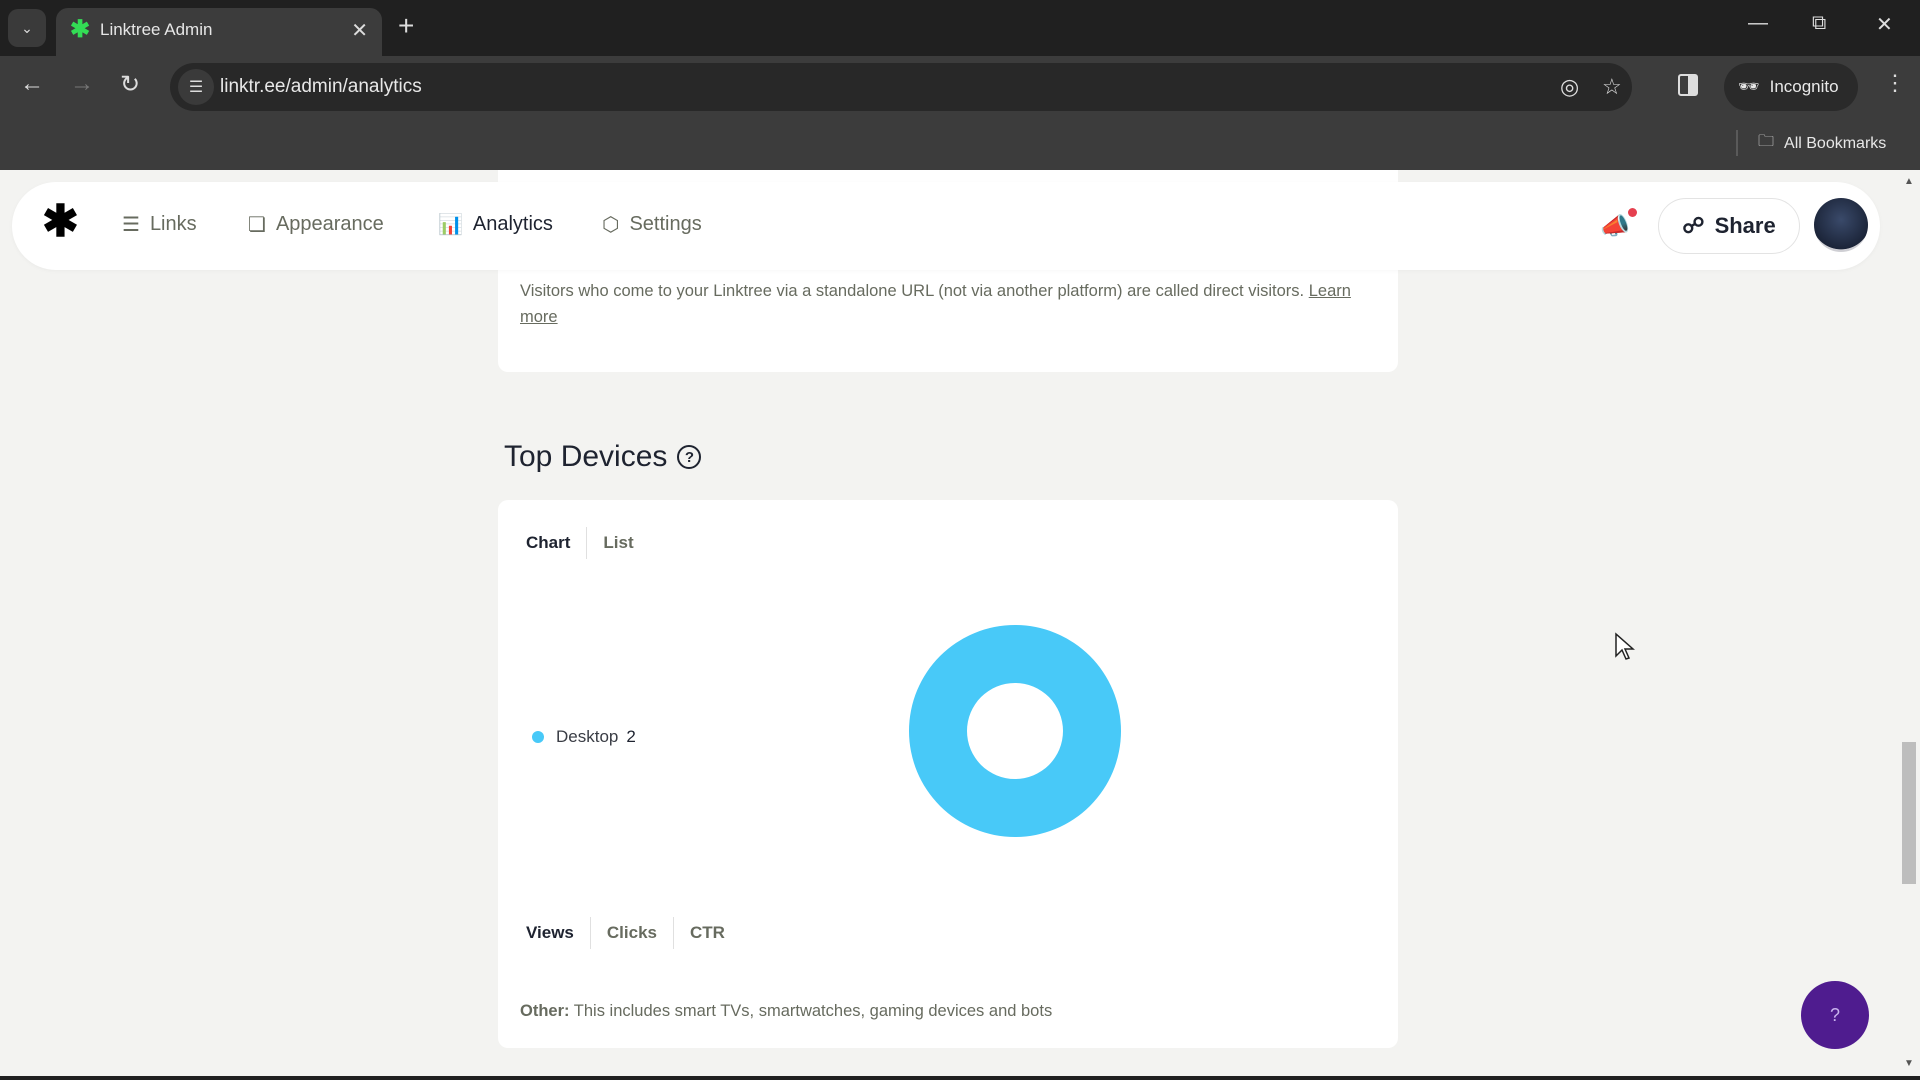  Describe the element at coordinates (1693, 225) in the screenshot. I see `share-icon: ☍` at that location.